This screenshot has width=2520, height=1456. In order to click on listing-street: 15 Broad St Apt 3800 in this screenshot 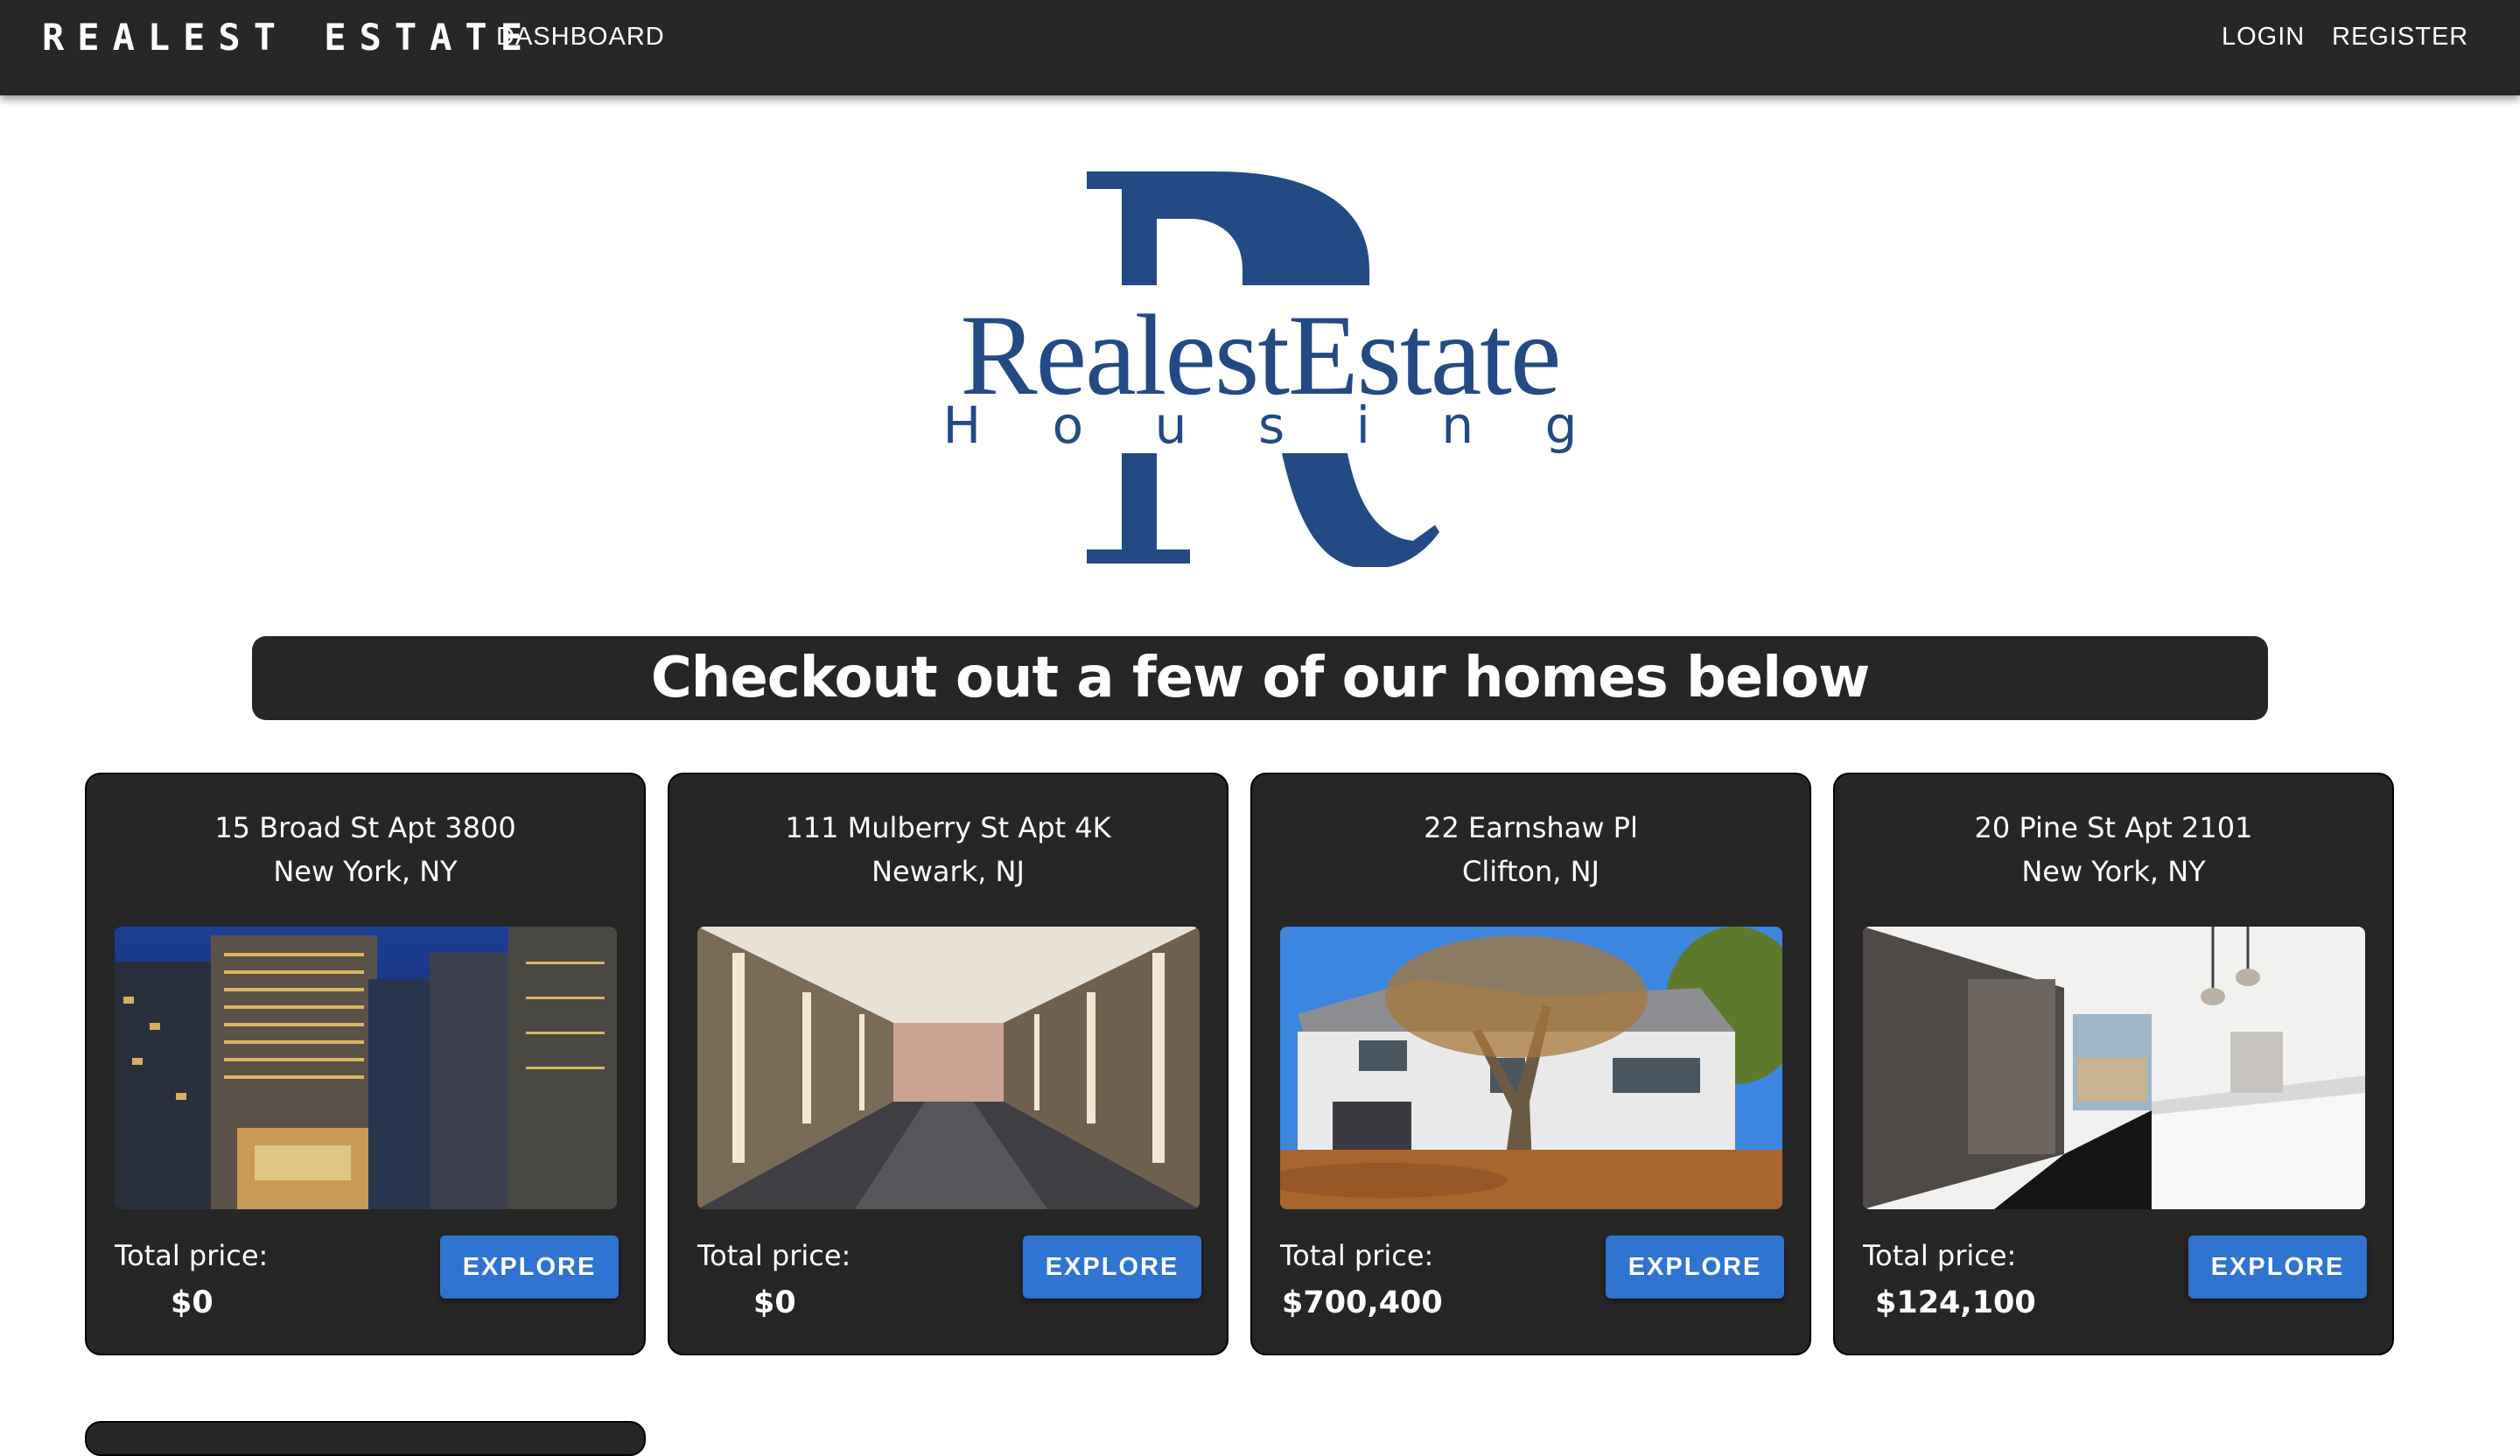, I will do `click(365, 827)`.